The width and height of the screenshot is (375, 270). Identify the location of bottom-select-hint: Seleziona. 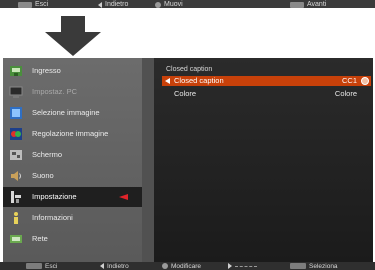
(314, 266).